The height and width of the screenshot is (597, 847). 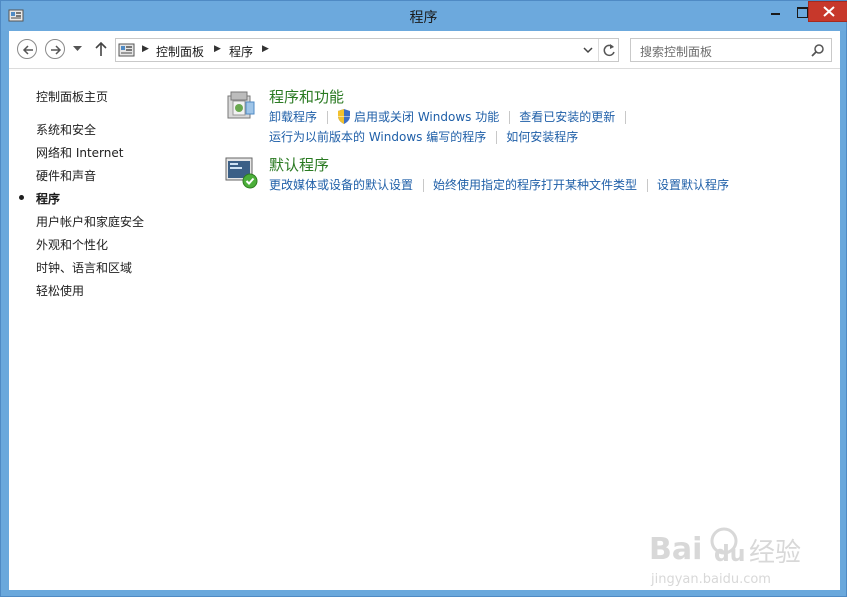 I want to click on window-title: 程序, so click(x=423, y=18).